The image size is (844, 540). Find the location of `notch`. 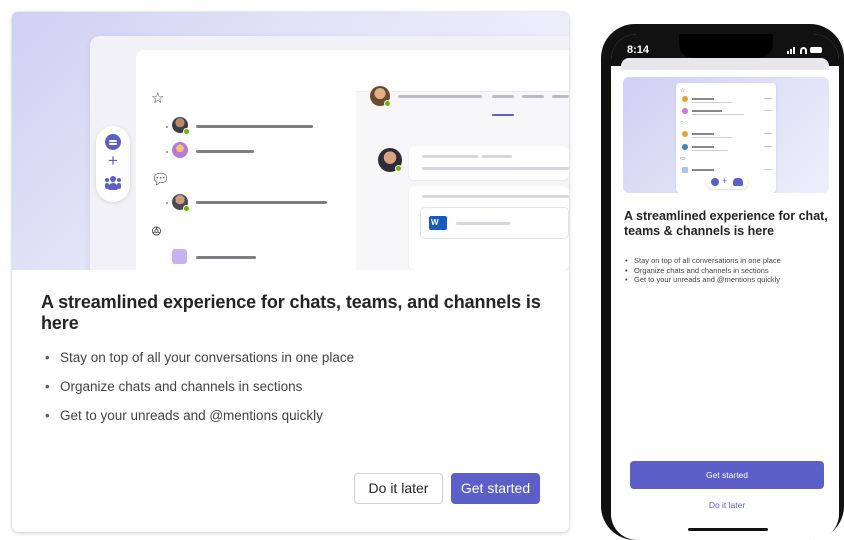

notch is located at coordinates (726, 46).